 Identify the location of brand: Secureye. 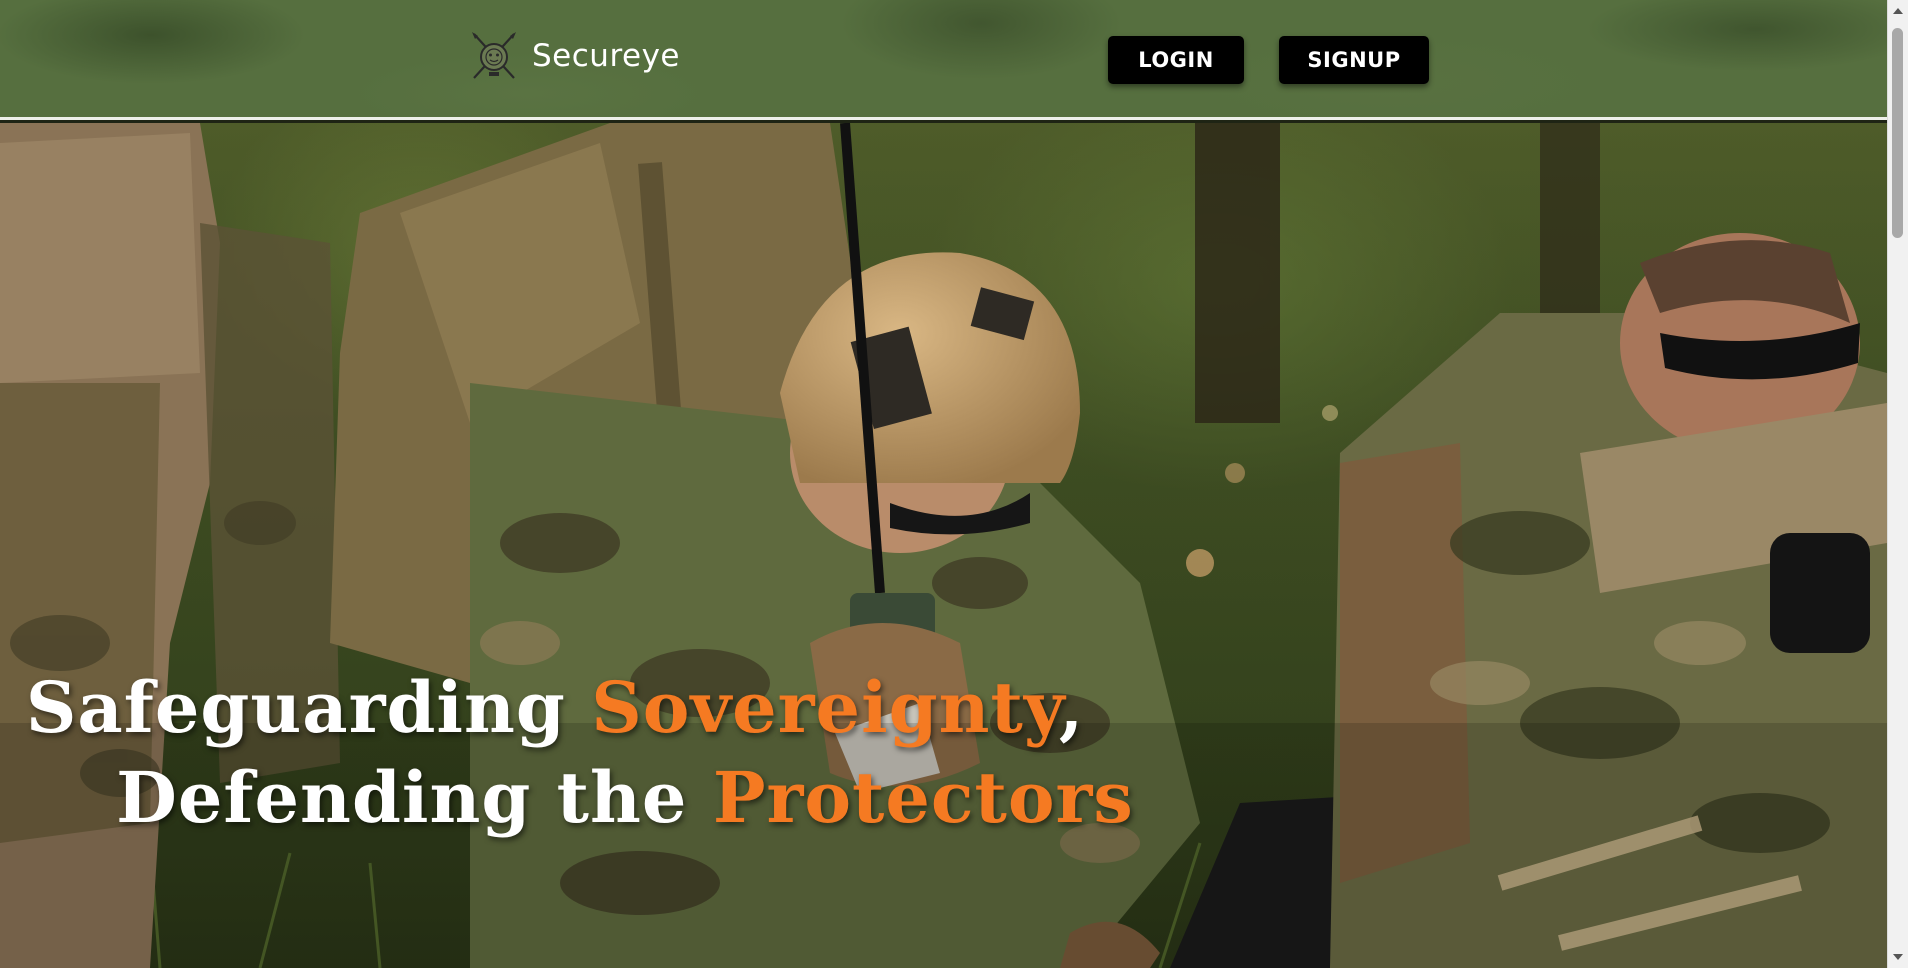
(574, 56).